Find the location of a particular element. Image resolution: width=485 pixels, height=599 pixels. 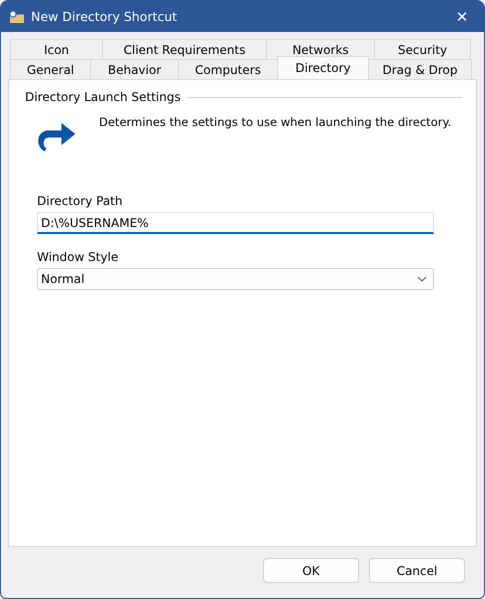

description-text: Determines the settings to use when launching the directory. is located at coordinates (275, 123).